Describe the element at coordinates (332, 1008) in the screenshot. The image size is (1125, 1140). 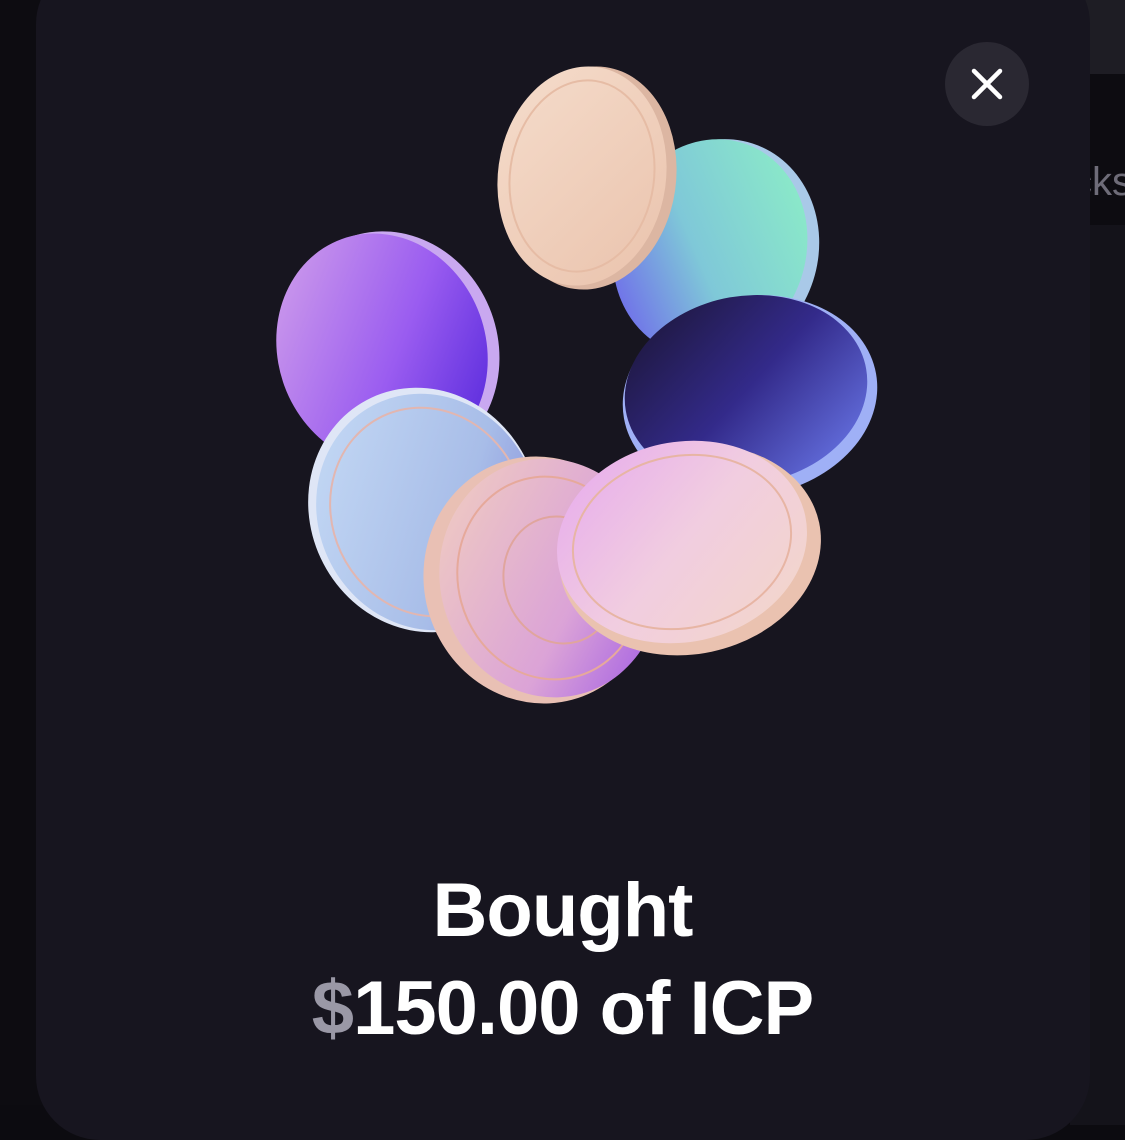
I see `currency-symbol: $` at that location.